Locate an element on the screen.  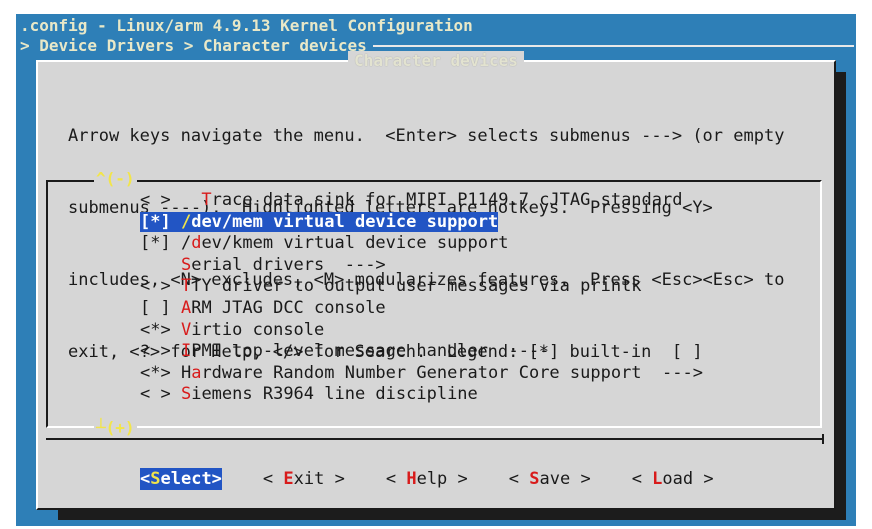
menu-item: < > IPMI top-level message handler ---- is located at coordinates (421, 352).